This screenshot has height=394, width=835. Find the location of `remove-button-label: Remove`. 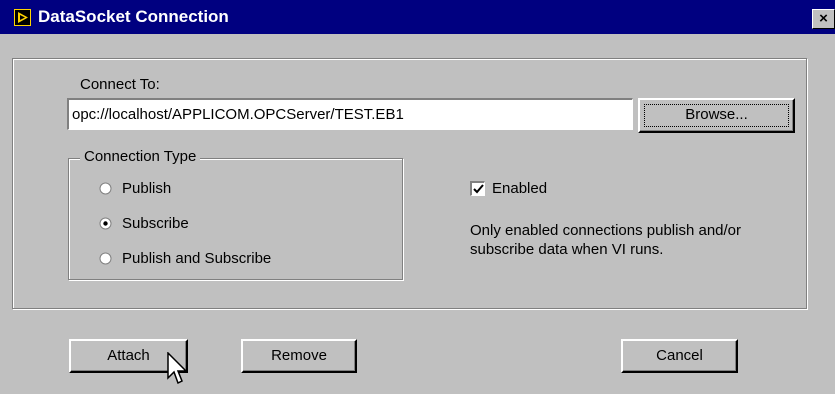

remove-button-label: Remove is located at coordinates (299, 355).